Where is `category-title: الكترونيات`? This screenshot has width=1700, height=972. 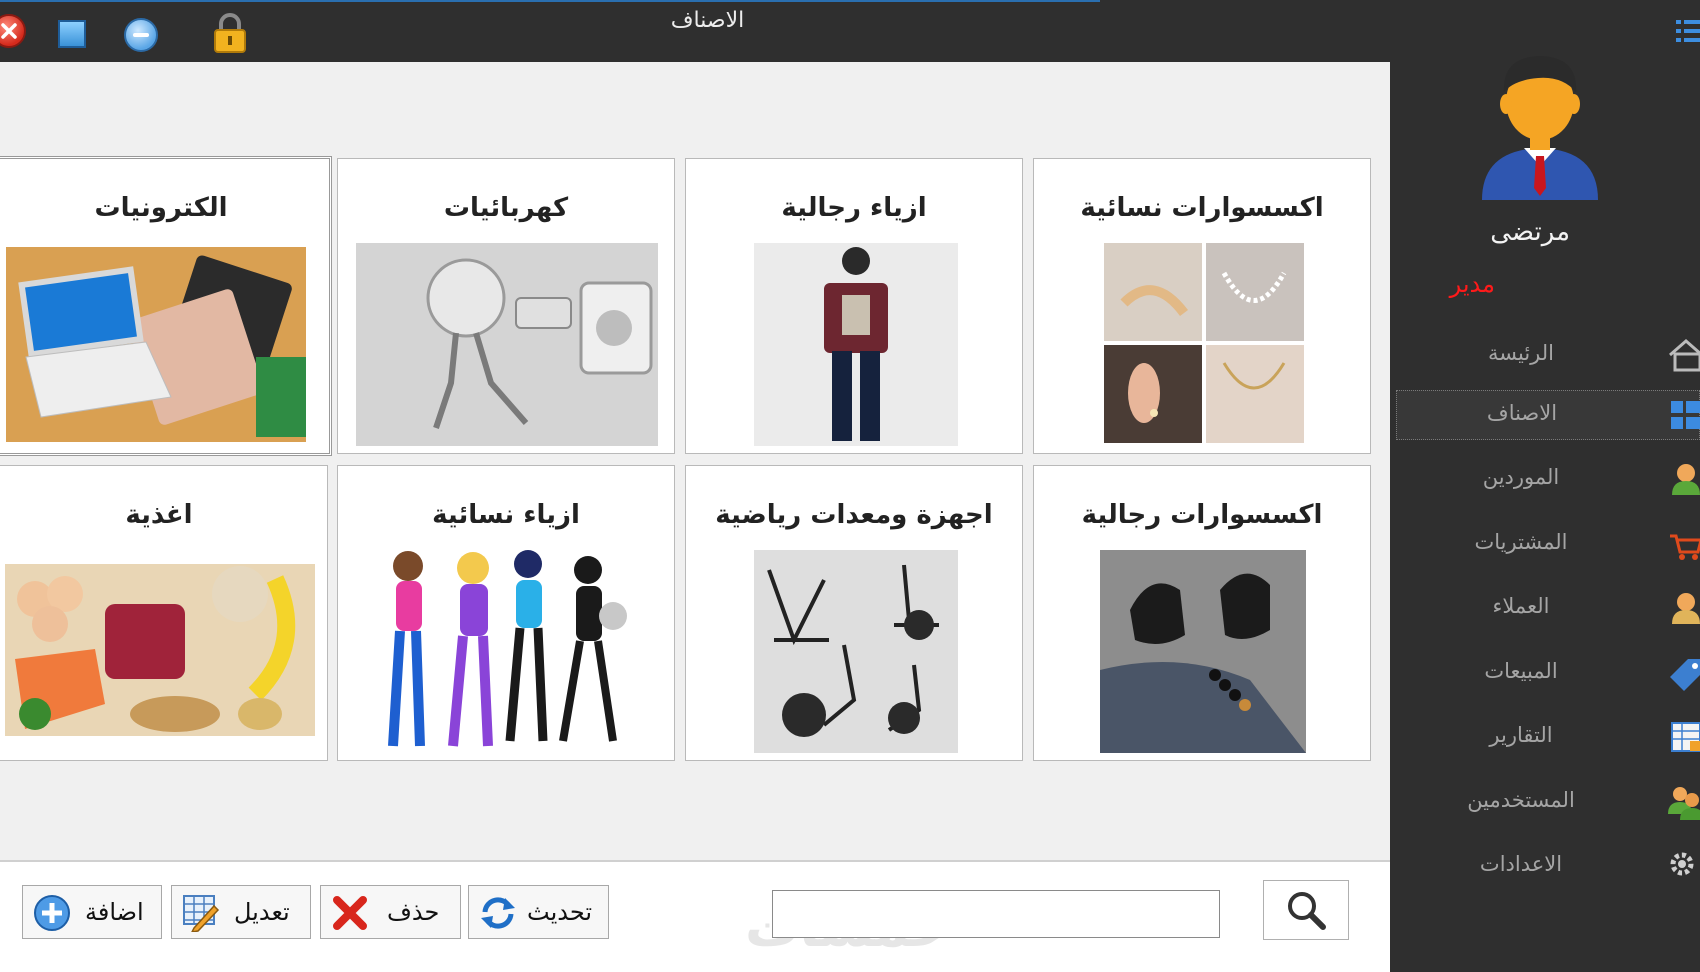 category-title: الكترونيات is located at coordinates (161, 208).